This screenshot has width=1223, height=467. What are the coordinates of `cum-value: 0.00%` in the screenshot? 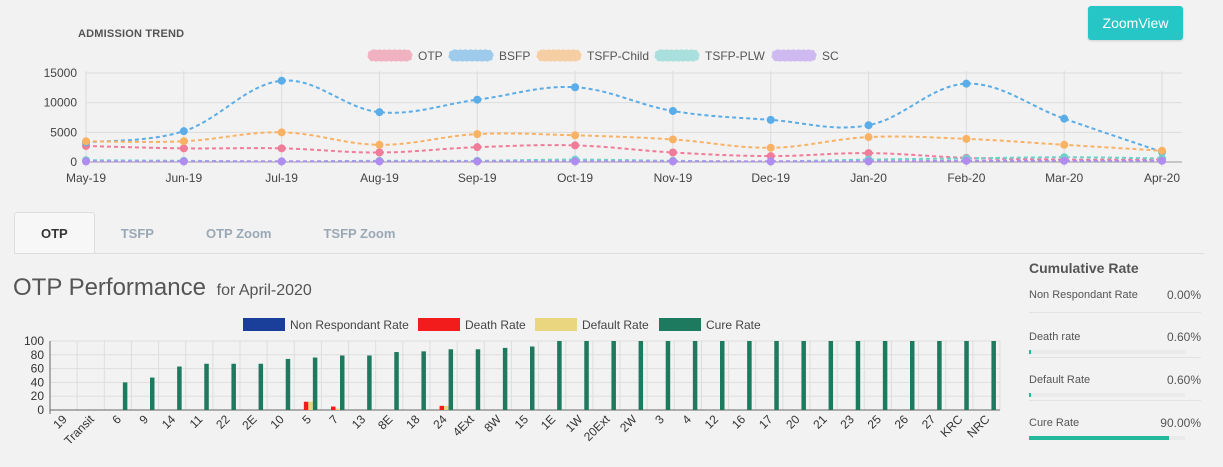 It's located at (1183, 295).